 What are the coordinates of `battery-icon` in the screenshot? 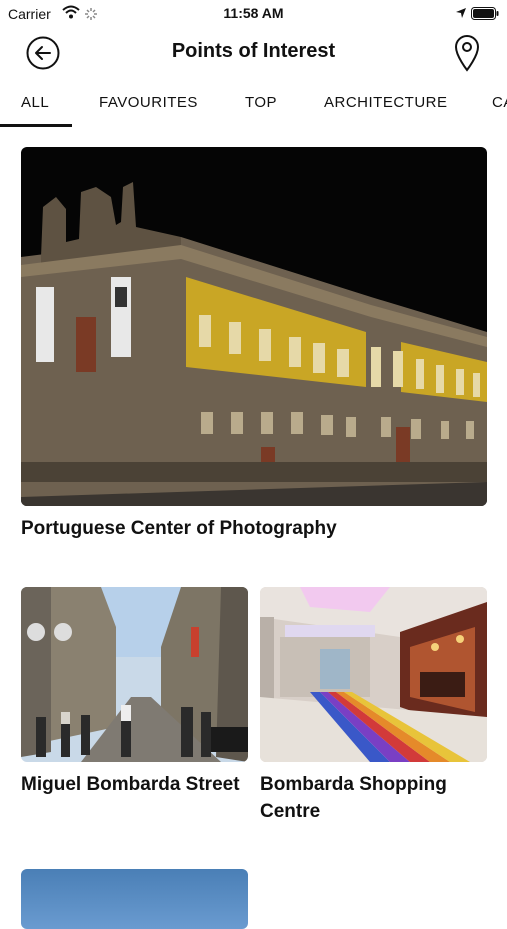 It's located at (485, 15).